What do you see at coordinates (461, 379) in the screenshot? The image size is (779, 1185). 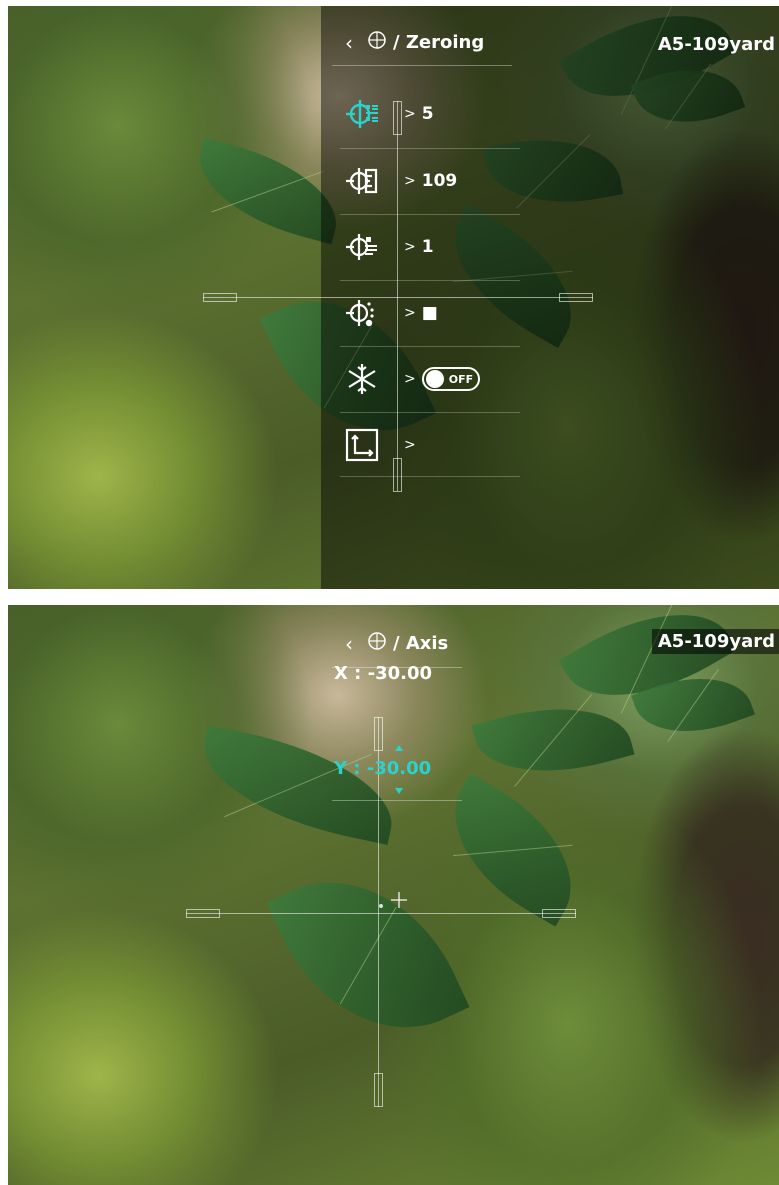 I see `toggle-label: OFF` at bounding box center [461, 379].